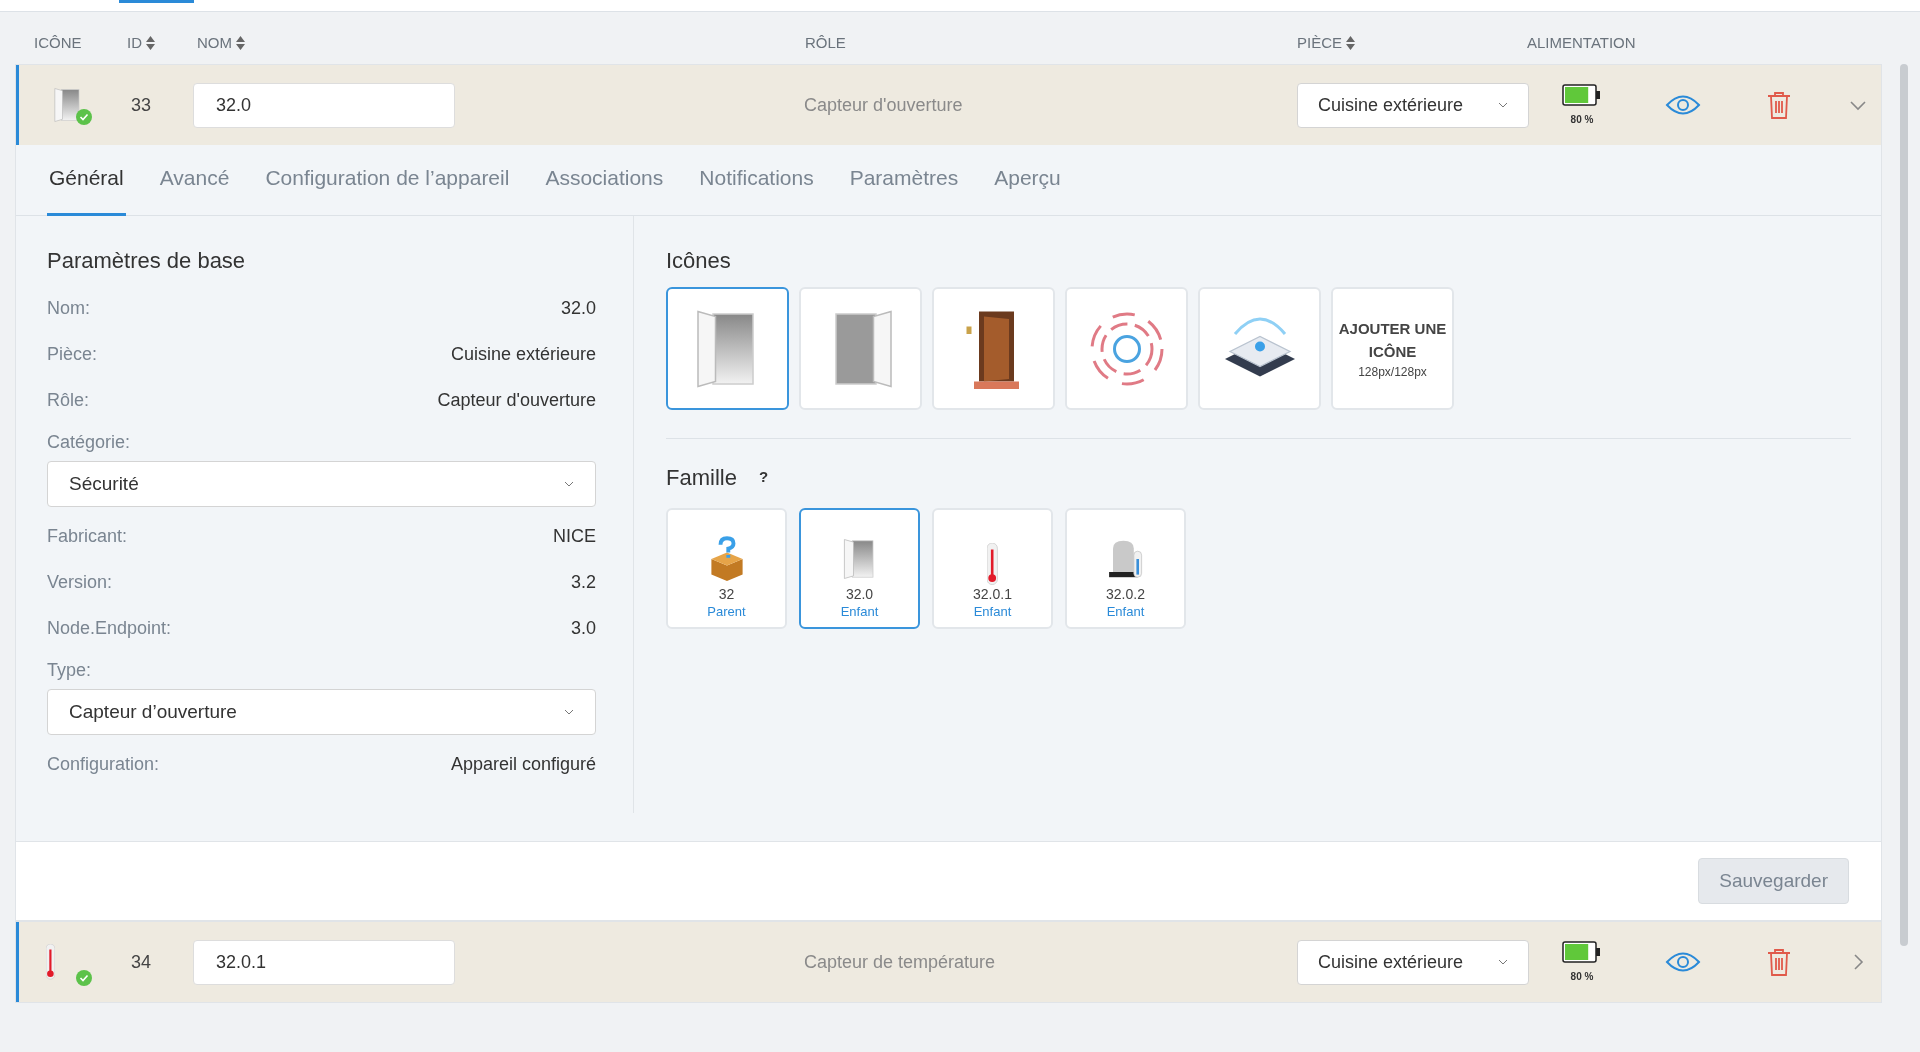 This screenshot has height=1052, width=1920. Describe the element at coordinates (1125, 568) in the screenshot. I see `family-member: 32.0.2 Enfant` at that location.